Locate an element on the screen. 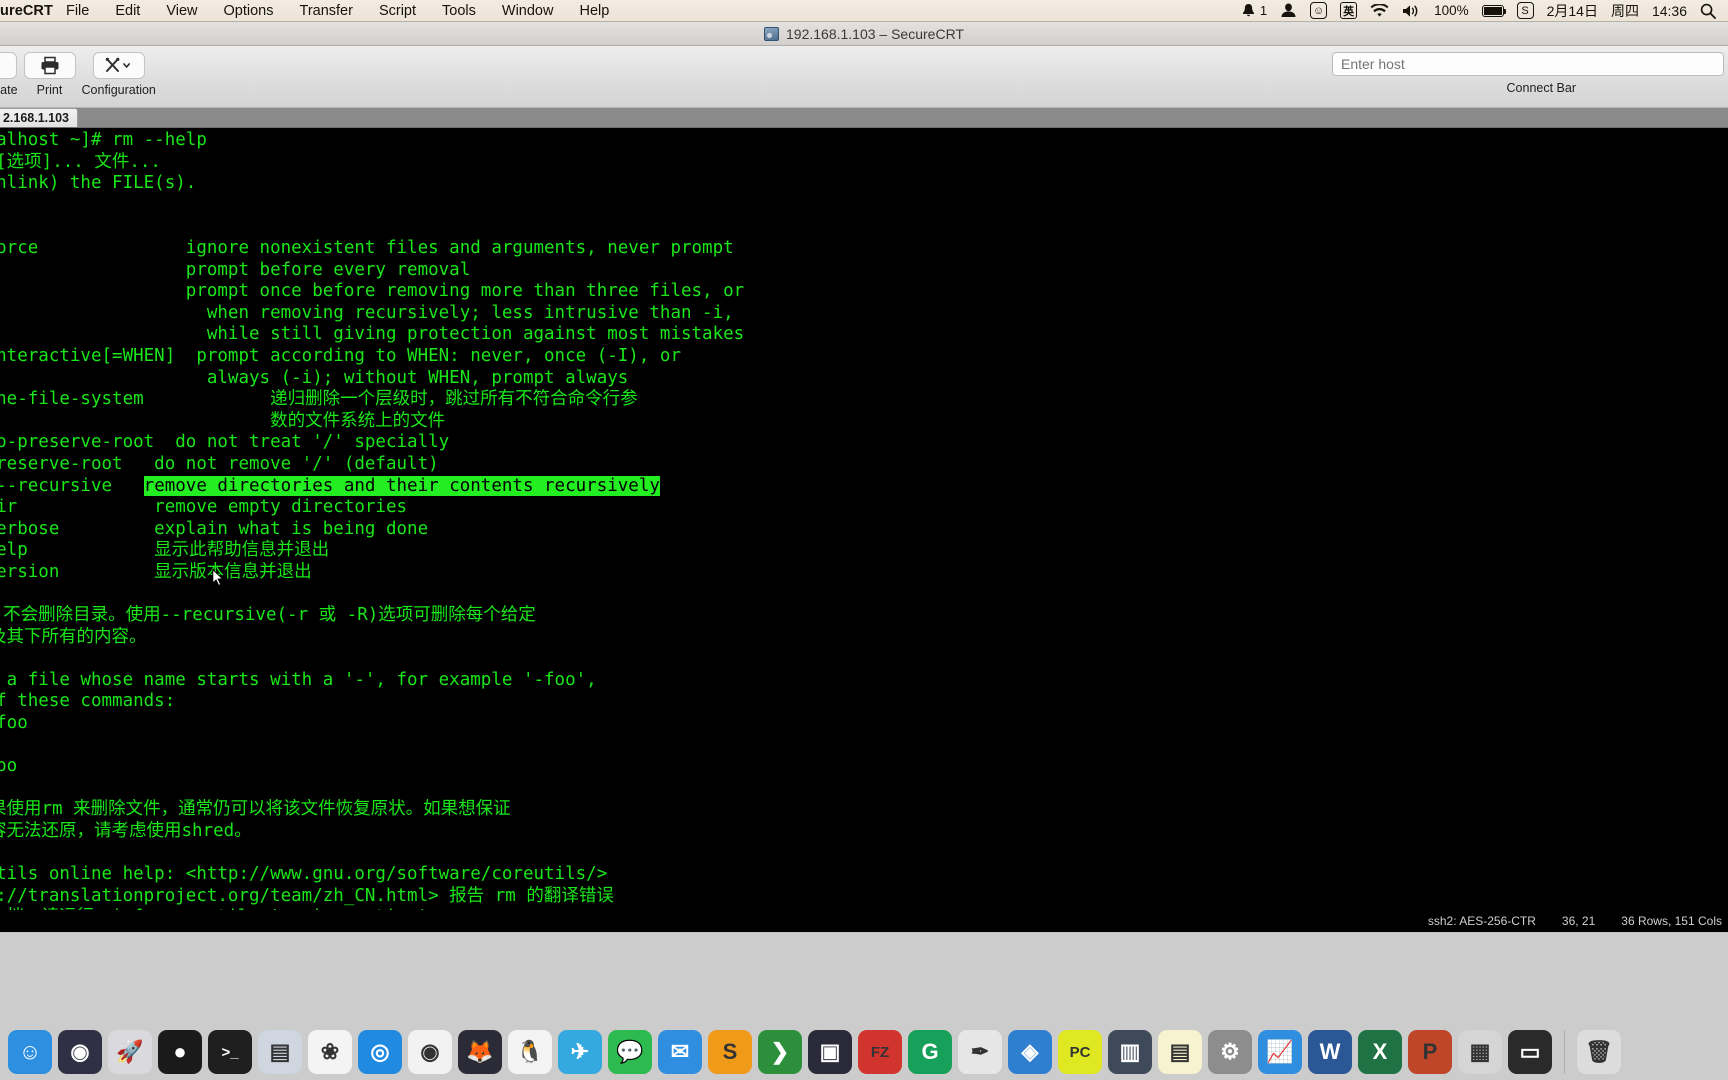 Image resolution: width=1728 pixels, height=1080 pixels. dock-icon-word: W is located at coordinates (1330, 1052).